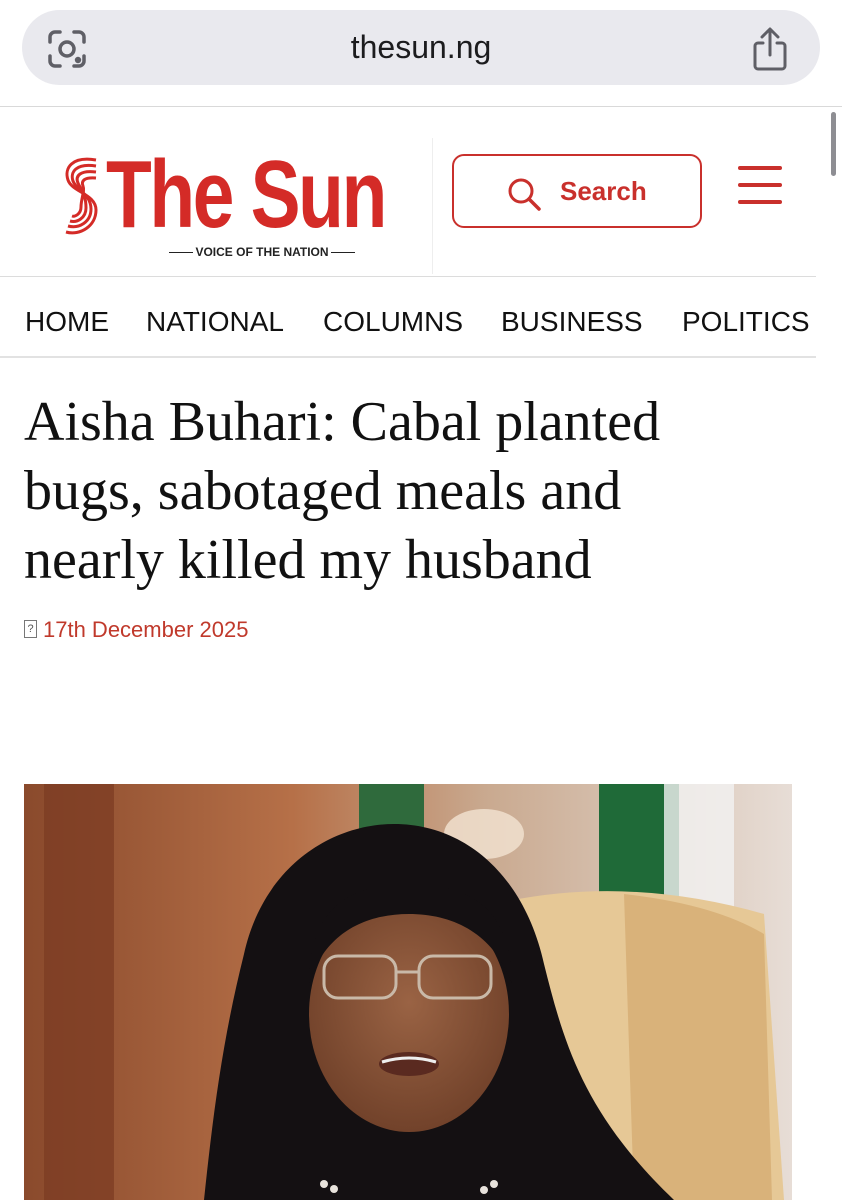  I want to click on nav-item-home: HOME, so click(67, 322).